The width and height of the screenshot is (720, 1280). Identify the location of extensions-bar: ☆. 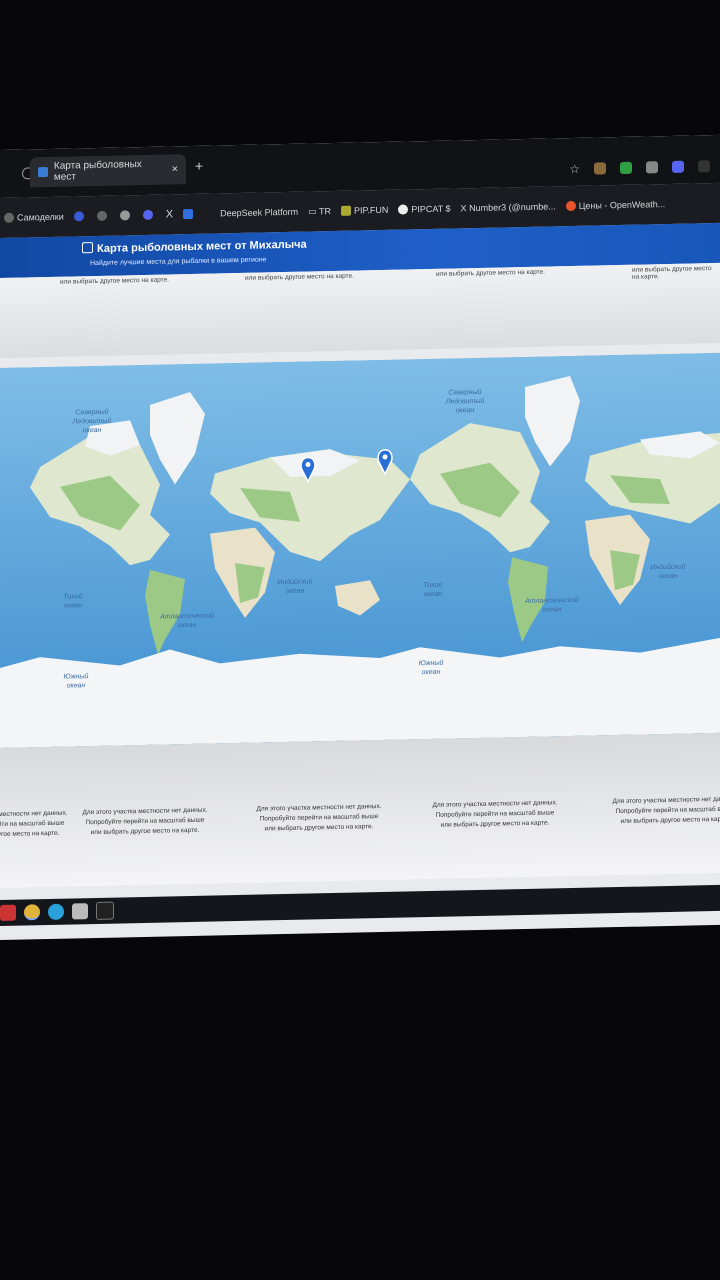
(639, 167).